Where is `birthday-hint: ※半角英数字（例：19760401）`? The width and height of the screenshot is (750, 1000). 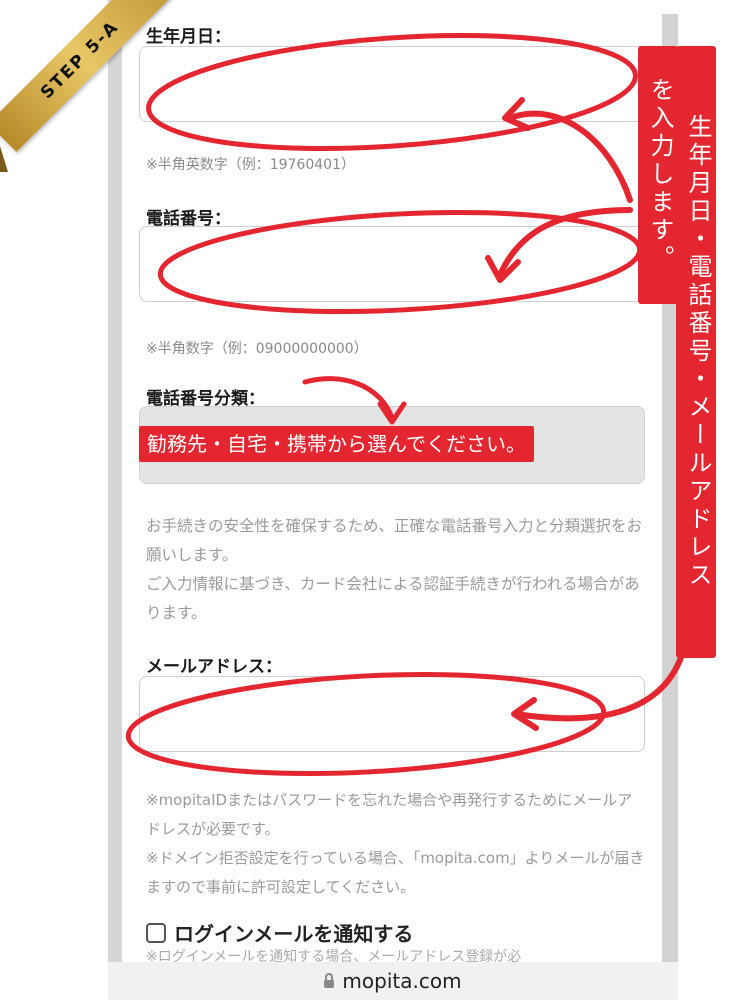 birthday-hint: ※半角英数字（例：19760401） is located at coordinates (250, 165).